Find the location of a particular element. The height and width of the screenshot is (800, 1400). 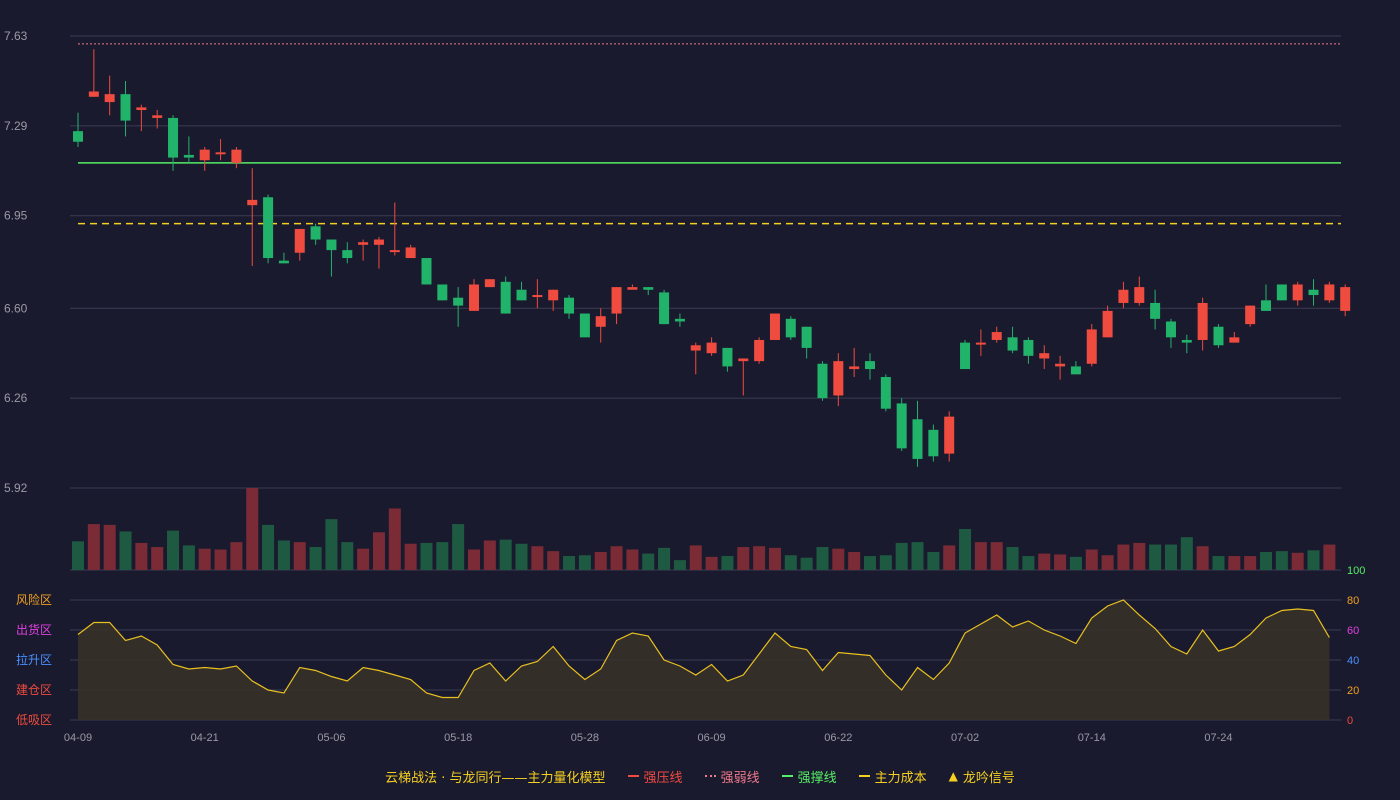

date-tick-label: 06-09 is located at coordinates (712, 738).